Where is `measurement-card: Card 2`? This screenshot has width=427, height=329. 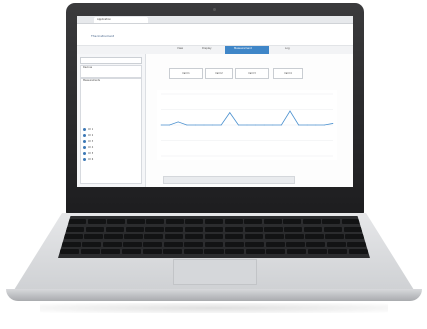 measurement-card: Card 2 is located at coordinates (219, 73).